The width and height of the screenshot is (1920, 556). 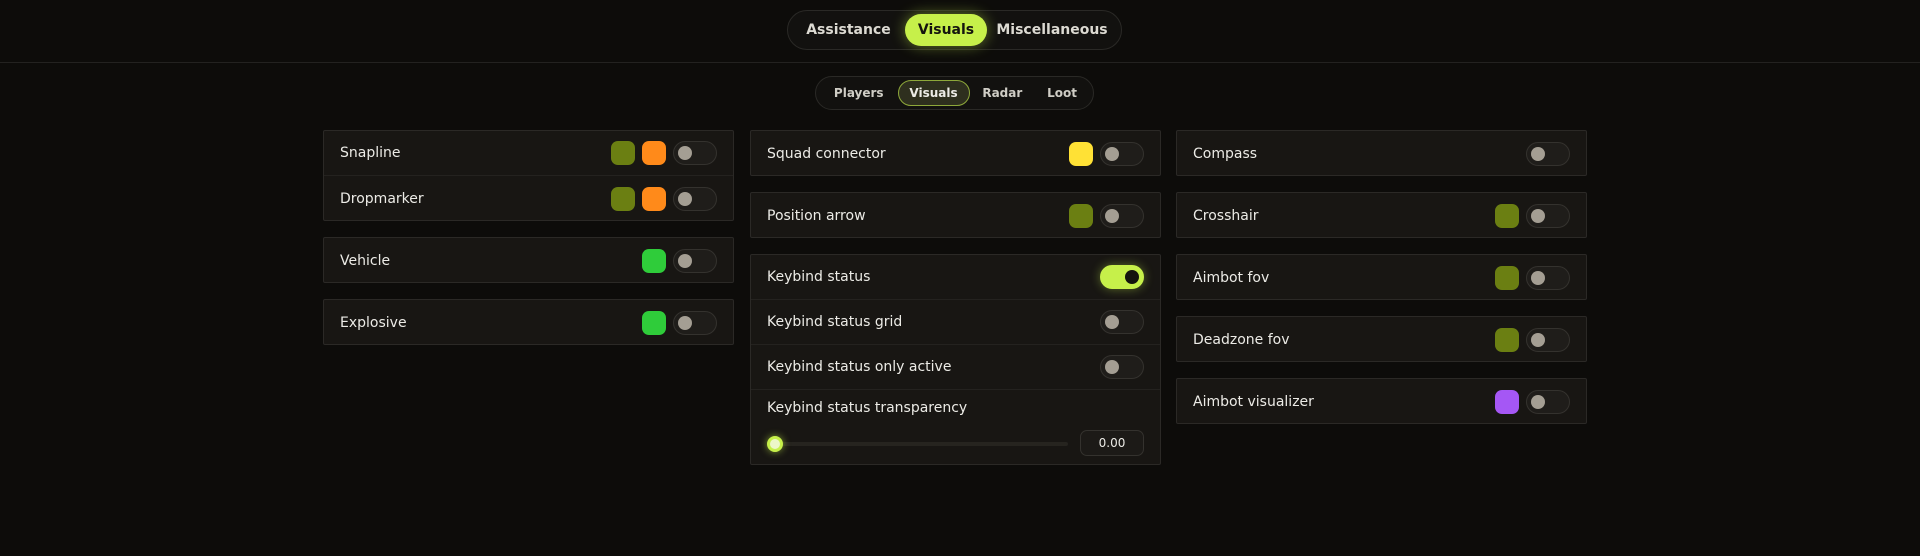 I want to click on setting-label: Position arrow, so click(x=816, y=215).